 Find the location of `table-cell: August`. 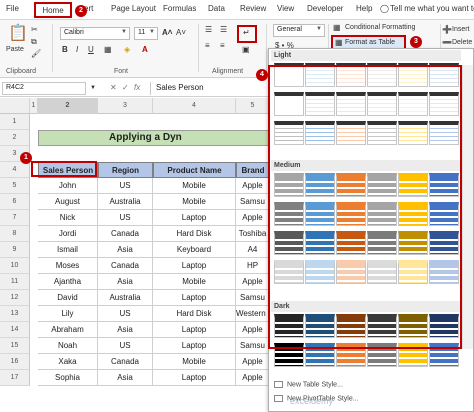

table-cell: August is located at coordinates (68, 202).